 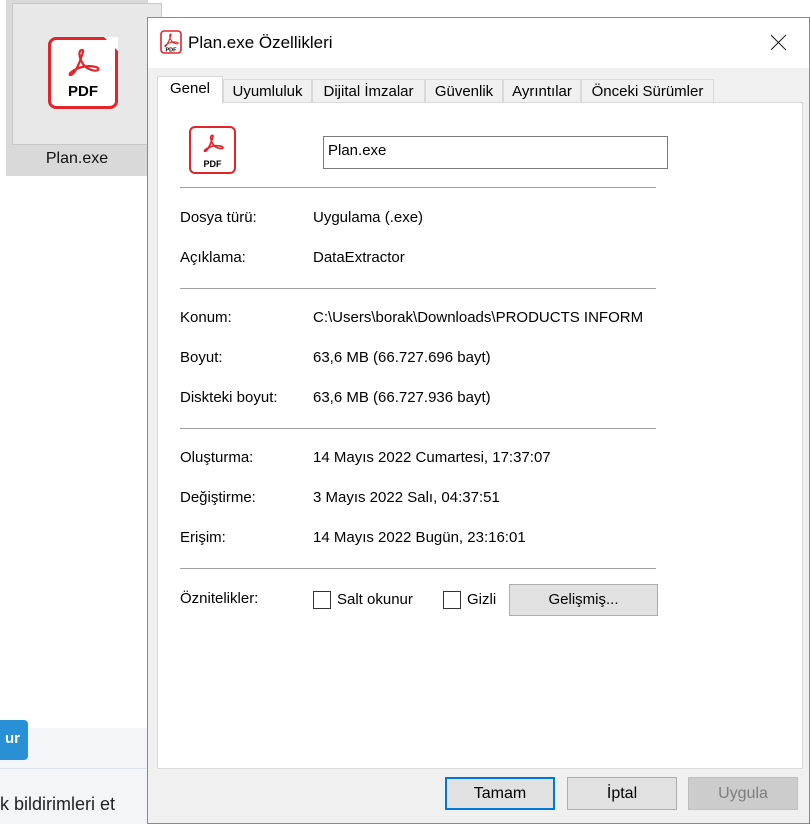 I want to click on dialog-titlebar: PDF Plan.exe Özellikleri, so click(x=478, y=43).